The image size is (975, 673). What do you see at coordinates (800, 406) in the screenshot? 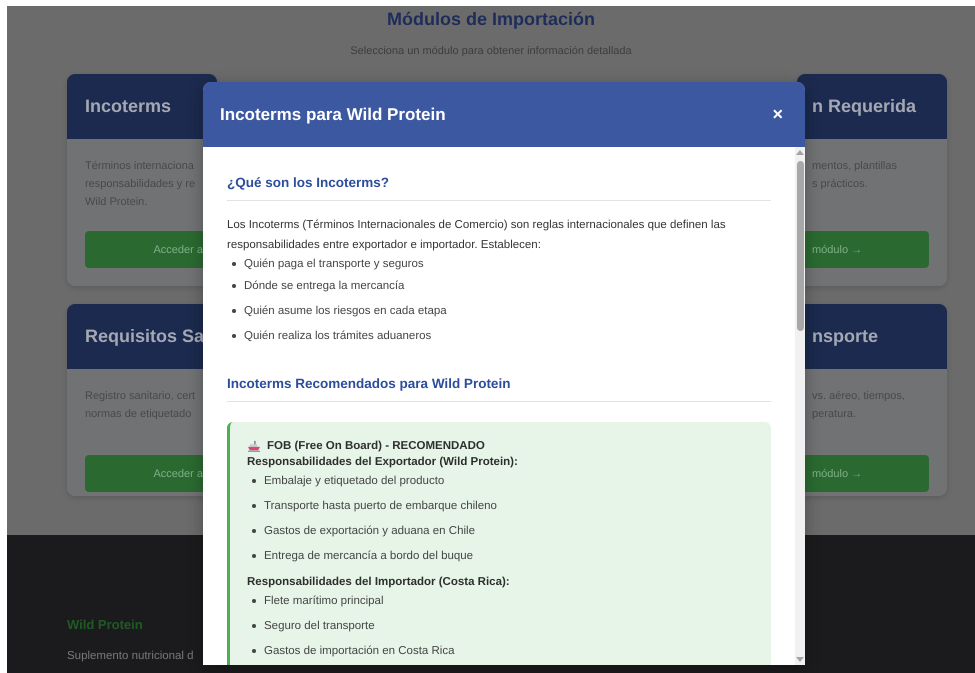
I see `scrollbar` at bounding box center [800, 406].